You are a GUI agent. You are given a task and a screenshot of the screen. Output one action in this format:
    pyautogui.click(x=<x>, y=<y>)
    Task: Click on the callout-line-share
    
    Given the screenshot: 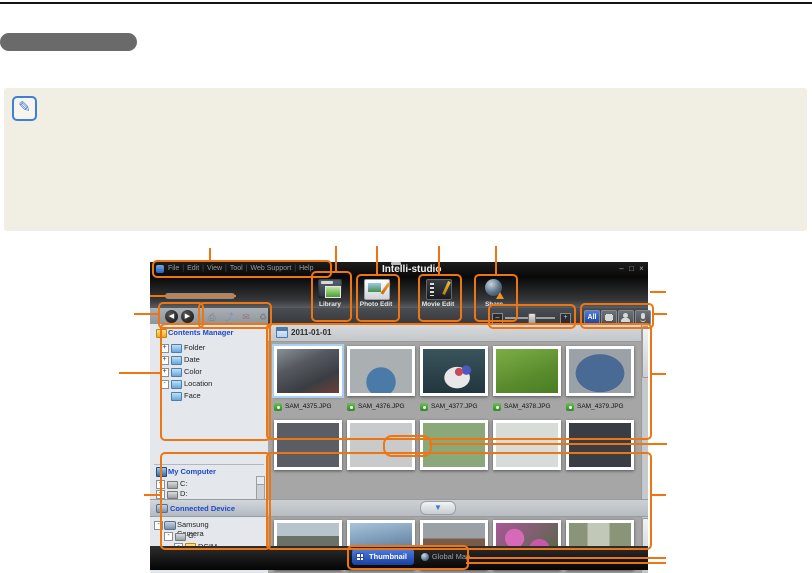 What is the action you would take?
    pyautogui.click(x=496, y=260)
    